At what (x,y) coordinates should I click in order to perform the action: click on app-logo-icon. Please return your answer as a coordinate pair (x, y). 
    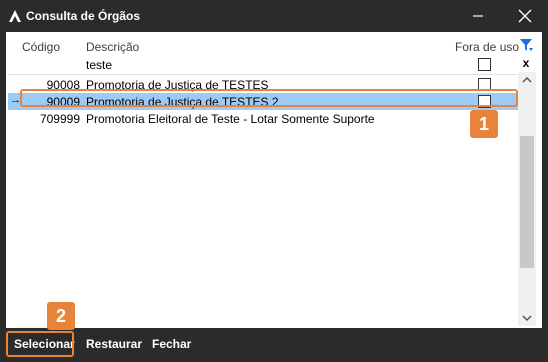
    Looking at the image, I should click on (15, 16).